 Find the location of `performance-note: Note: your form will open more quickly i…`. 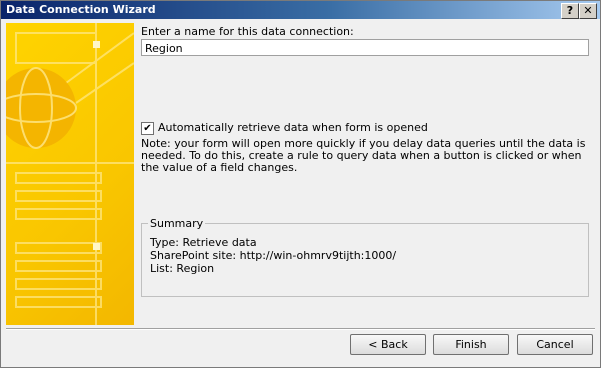

performance-note: Note: your form will open more quickly i… is located at coordinates (363, 155).